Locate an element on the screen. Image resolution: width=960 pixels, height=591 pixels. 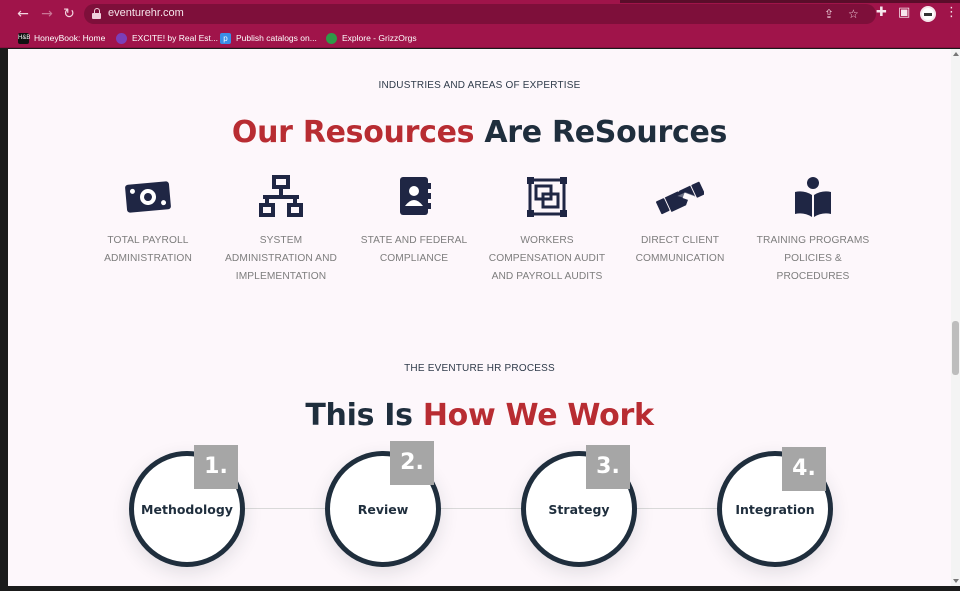
browser-toolbar: ← → ↻ eventurehr.com ⇪ ☆ ✚ ▣ ⋮ is located at coordinates (480, 14).